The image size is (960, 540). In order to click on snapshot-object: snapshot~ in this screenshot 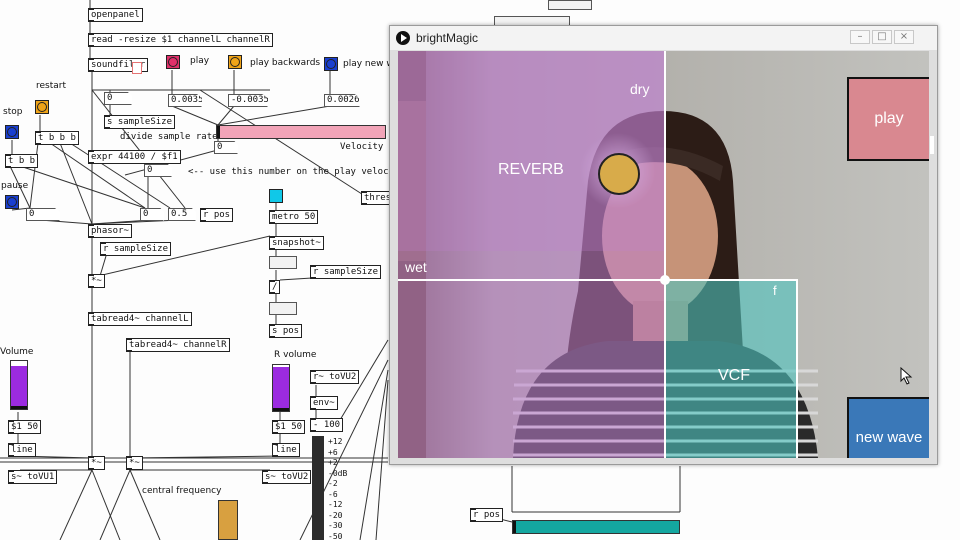, I will do `click(296, 243)`.